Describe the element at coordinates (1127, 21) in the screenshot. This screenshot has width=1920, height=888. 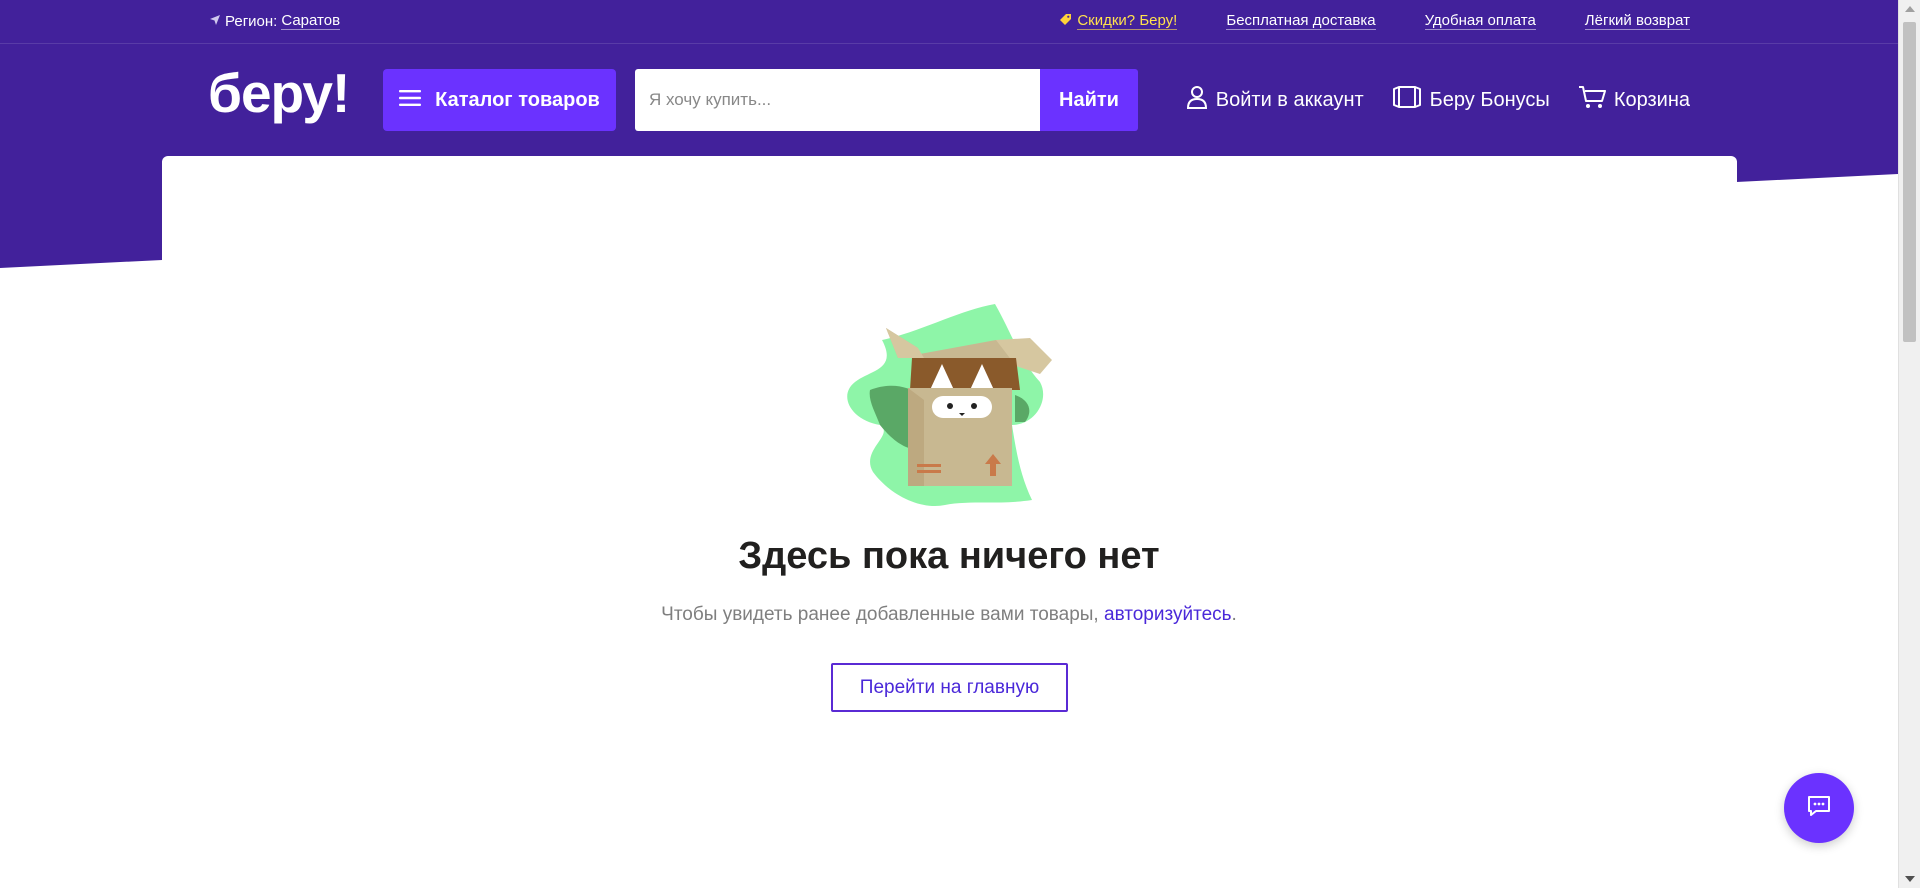
I see `sale-label: Скидки? Беру!` at that location.